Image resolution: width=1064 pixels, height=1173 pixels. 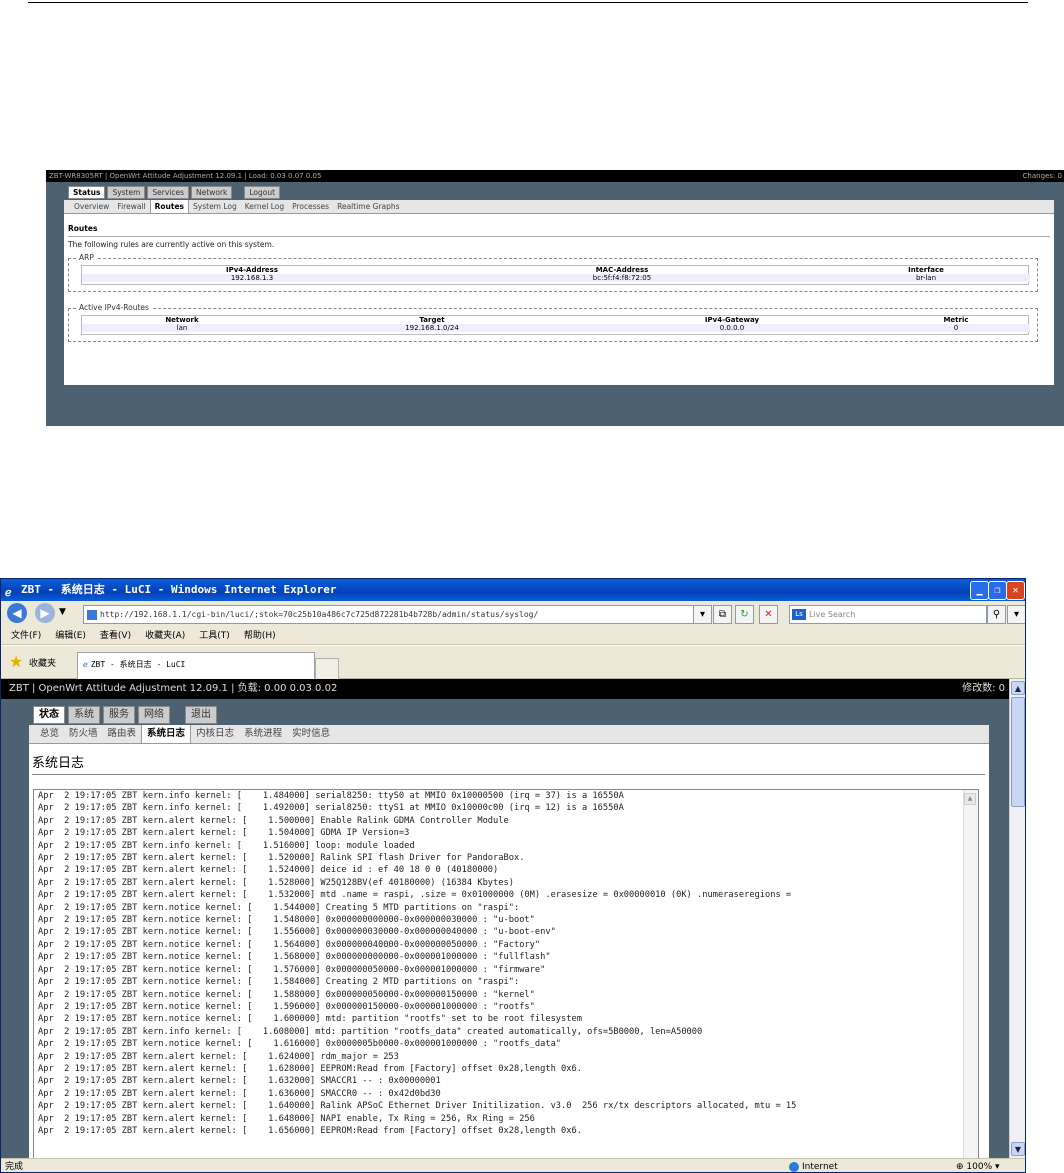 What do you see at coordinates (997, 590) in the screenshot?
I see `maximize-button: ❐` at bounding box center [997, 590].